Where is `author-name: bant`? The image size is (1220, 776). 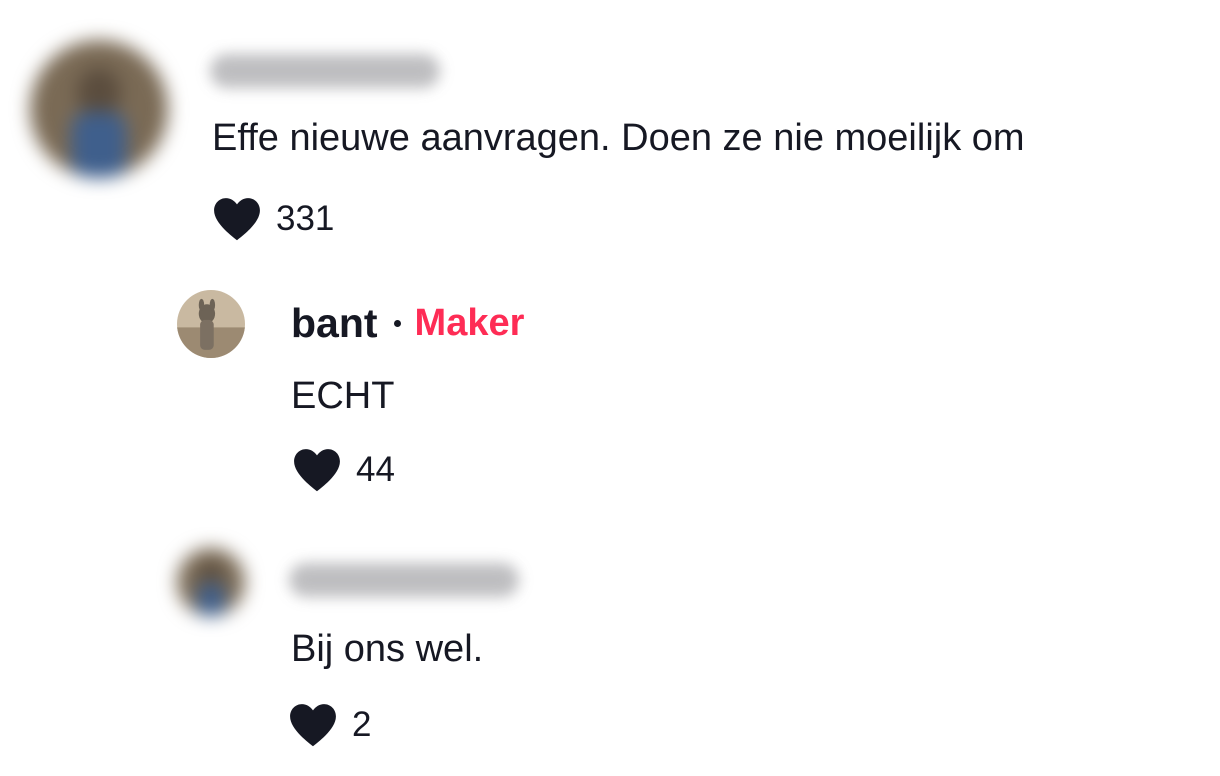
author-name: bant is located at coordinates (334, 323).